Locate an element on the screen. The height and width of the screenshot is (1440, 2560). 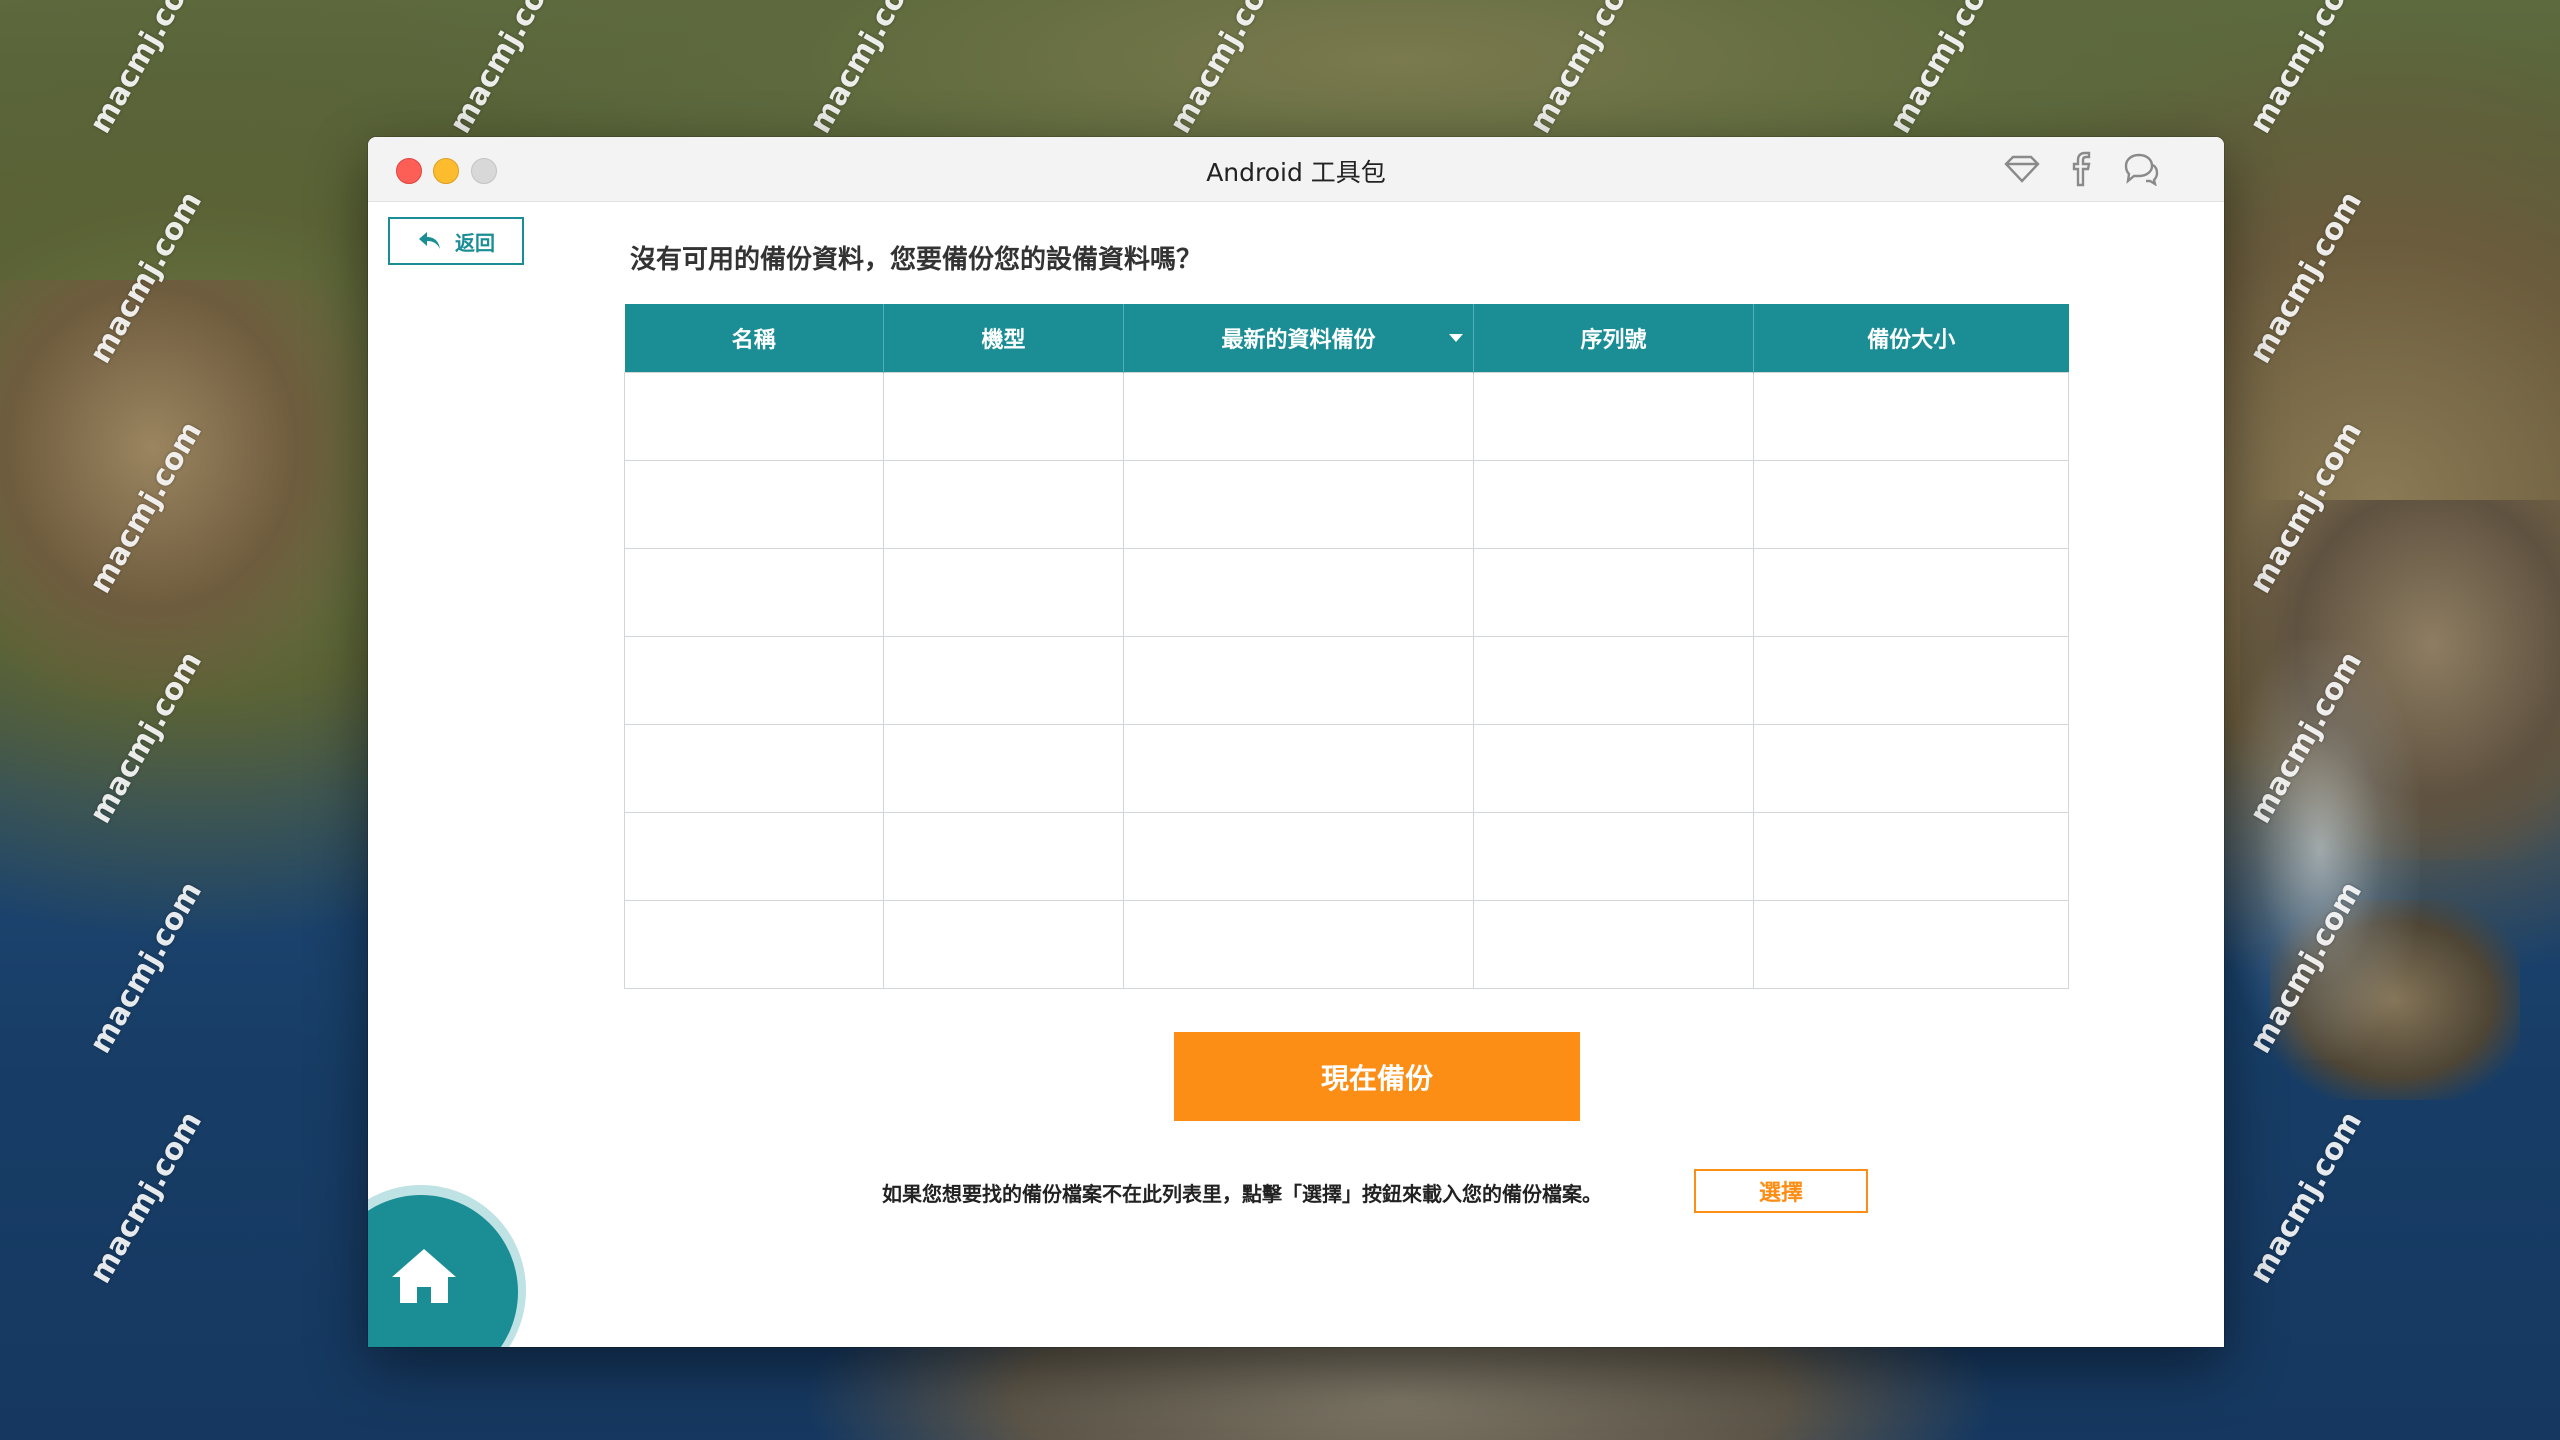
sort-descending-icon is located at coordinates (1456, 338).